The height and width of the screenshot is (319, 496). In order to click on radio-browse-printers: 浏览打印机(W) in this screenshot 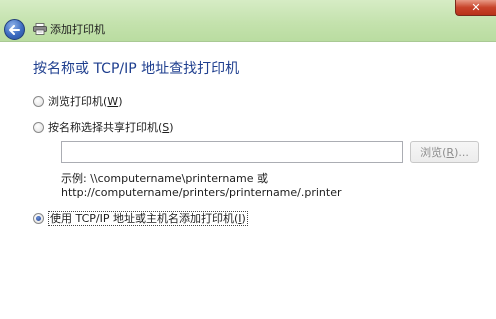, I will do `click(77, 101)`.